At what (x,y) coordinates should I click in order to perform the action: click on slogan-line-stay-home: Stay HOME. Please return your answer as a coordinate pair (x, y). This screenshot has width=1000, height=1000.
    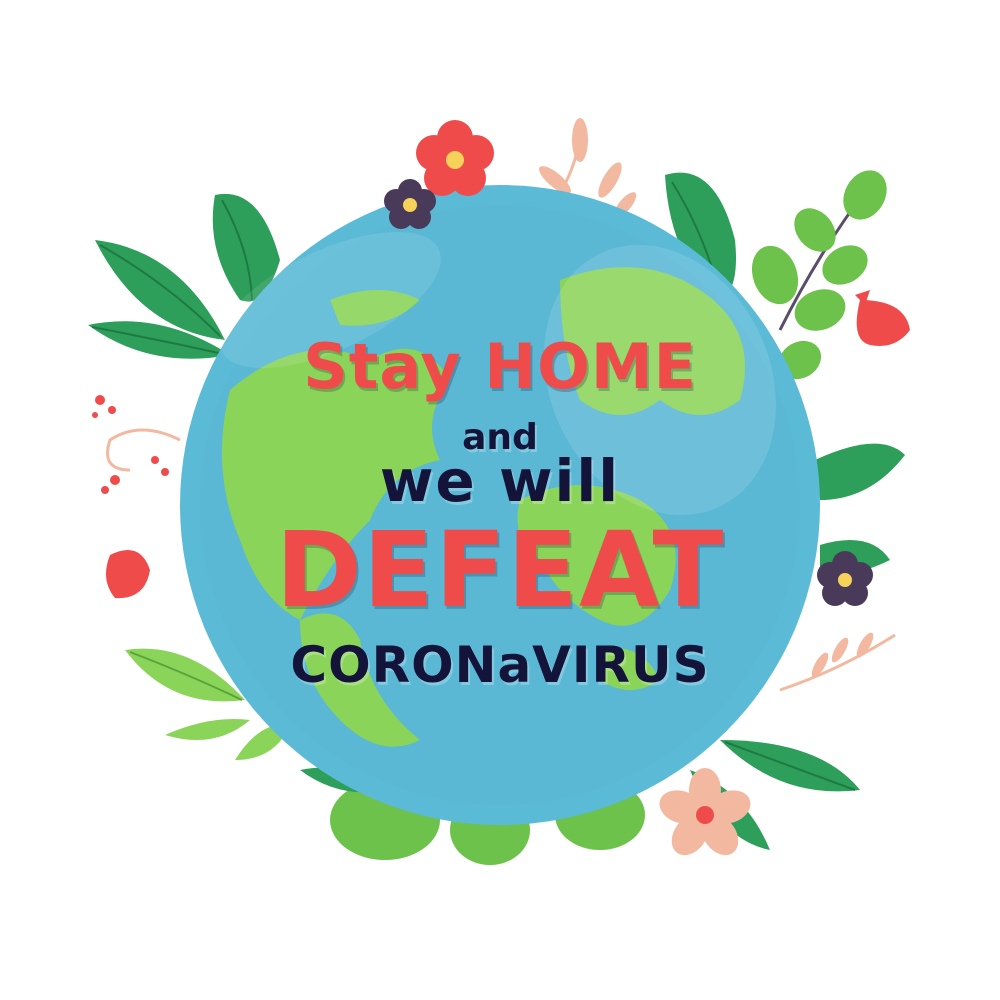
    Looking at the image, I should click on (500, 366).